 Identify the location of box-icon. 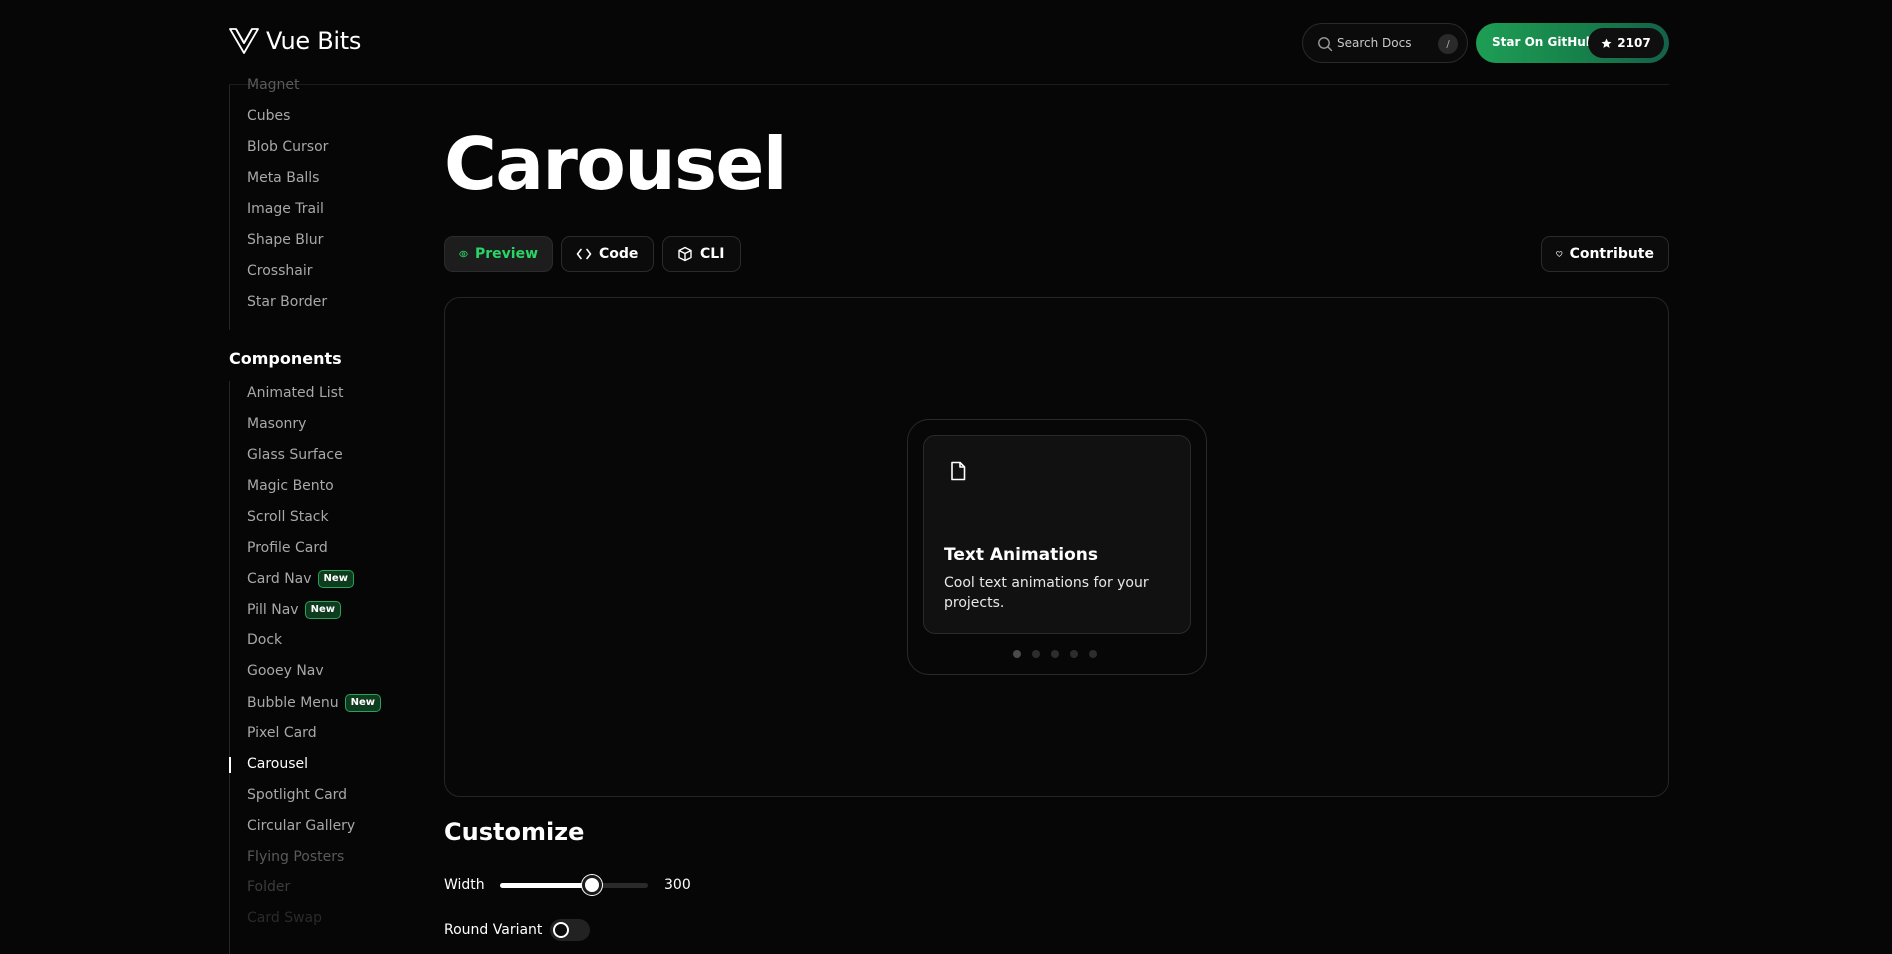
(685, 254).